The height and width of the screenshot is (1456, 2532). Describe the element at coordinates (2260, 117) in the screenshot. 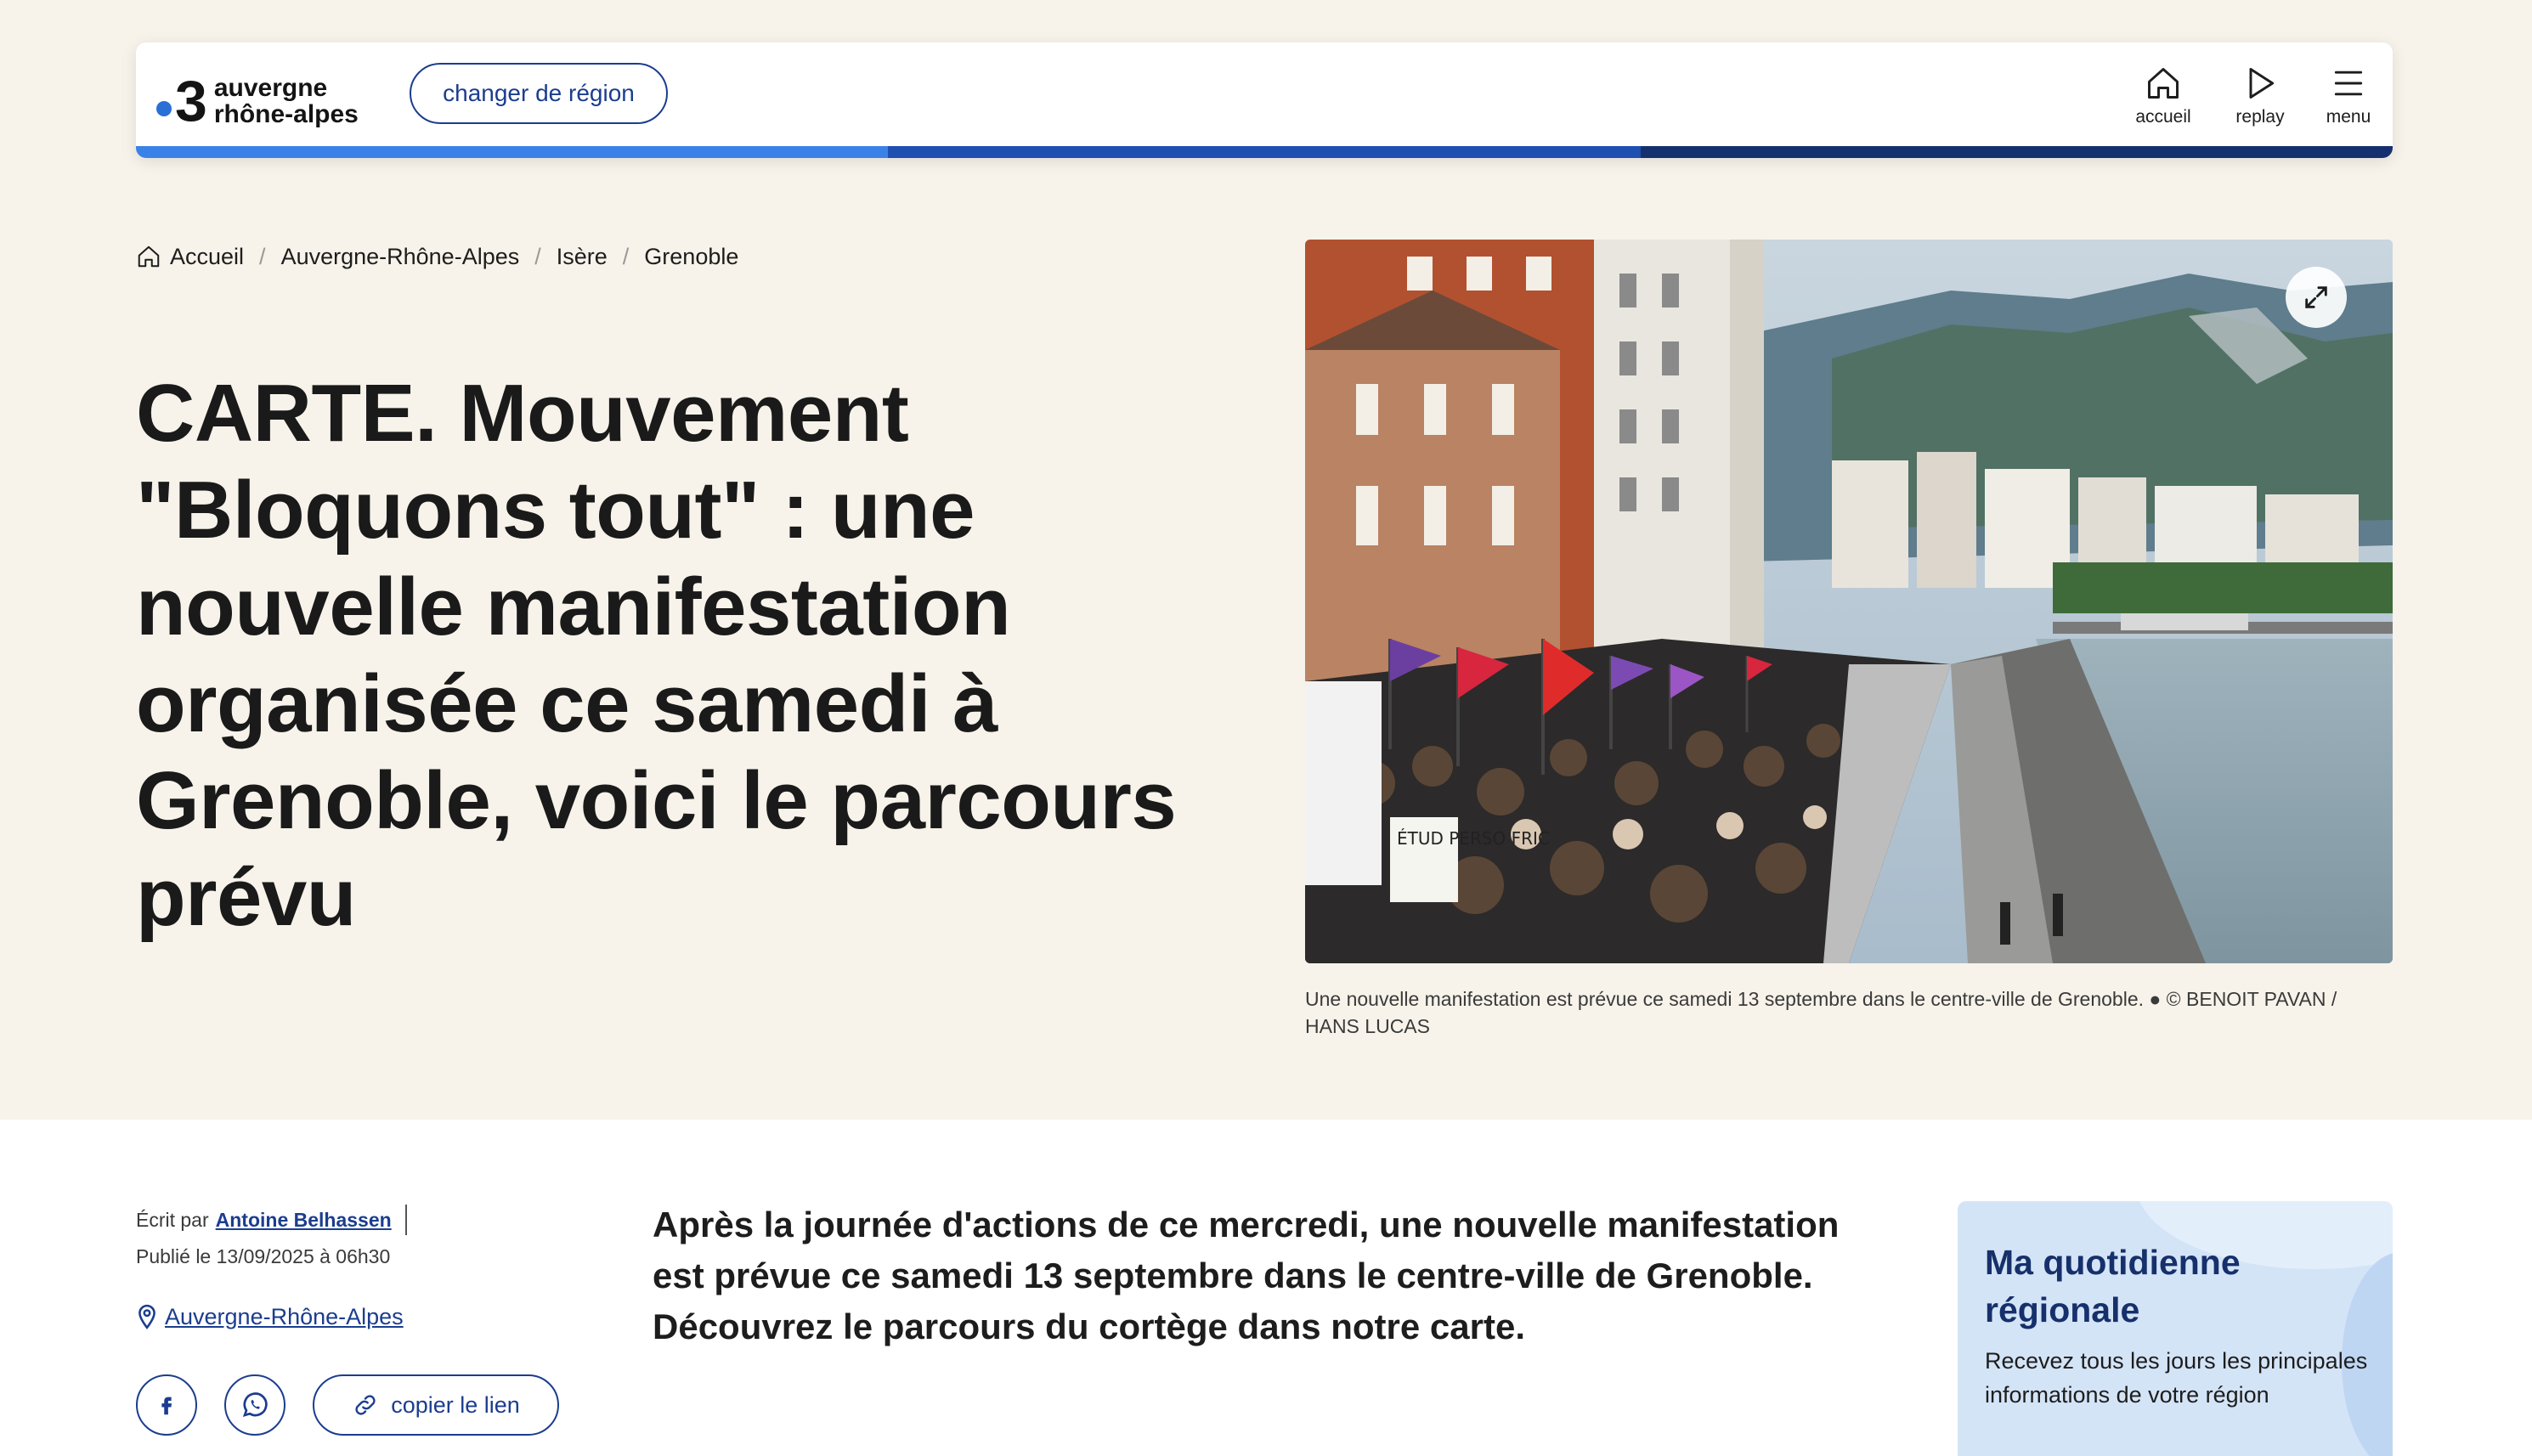

I see `nav-replay-label: replay` at that location.